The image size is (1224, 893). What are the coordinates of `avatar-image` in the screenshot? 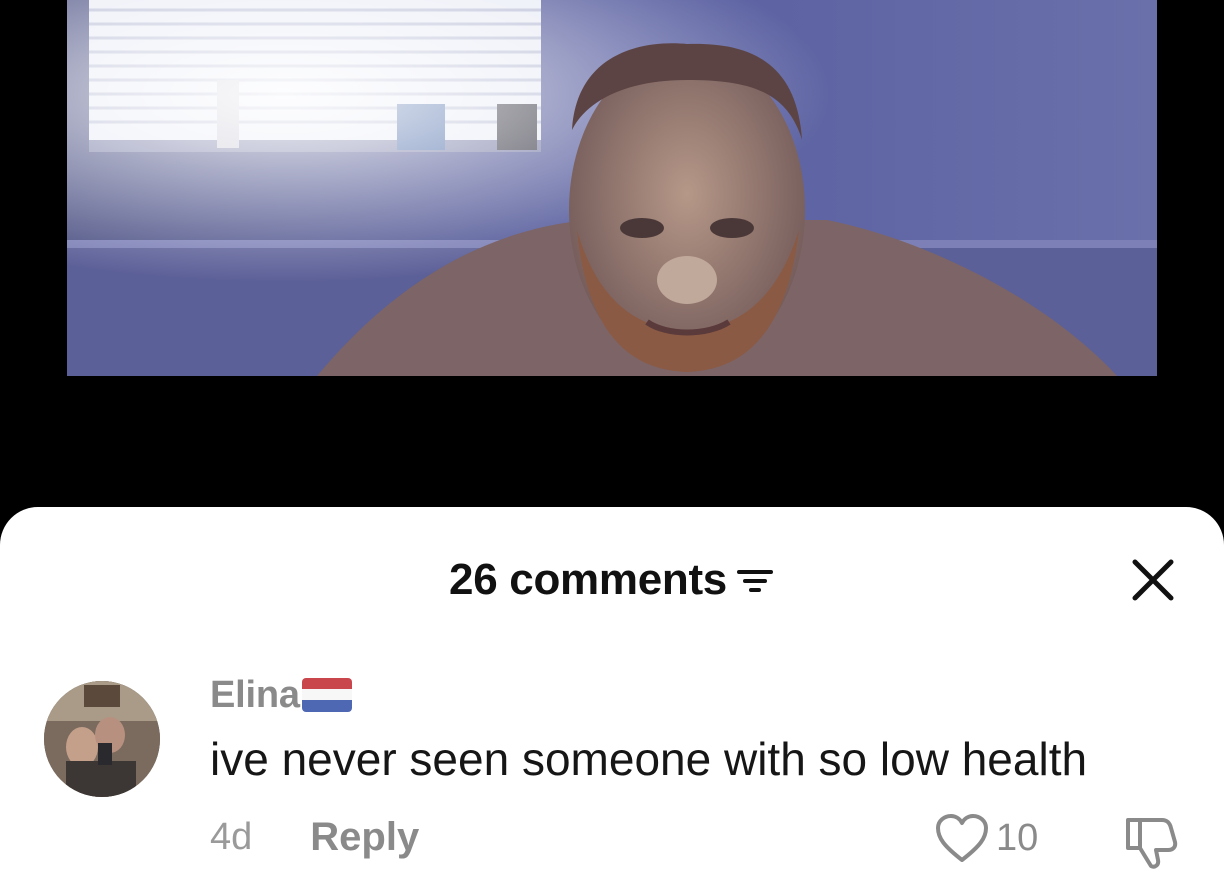 It's located at (102, 739).